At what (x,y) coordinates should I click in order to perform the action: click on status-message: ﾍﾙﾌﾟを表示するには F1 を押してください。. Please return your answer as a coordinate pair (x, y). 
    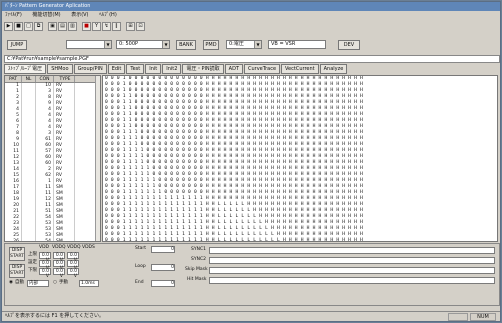
    Looking at the image, I should click on (54, 316).